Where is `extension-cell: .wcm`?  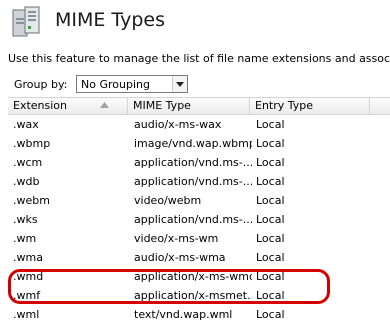
extension-cell: .wcm is located at coordinates (28, 162).